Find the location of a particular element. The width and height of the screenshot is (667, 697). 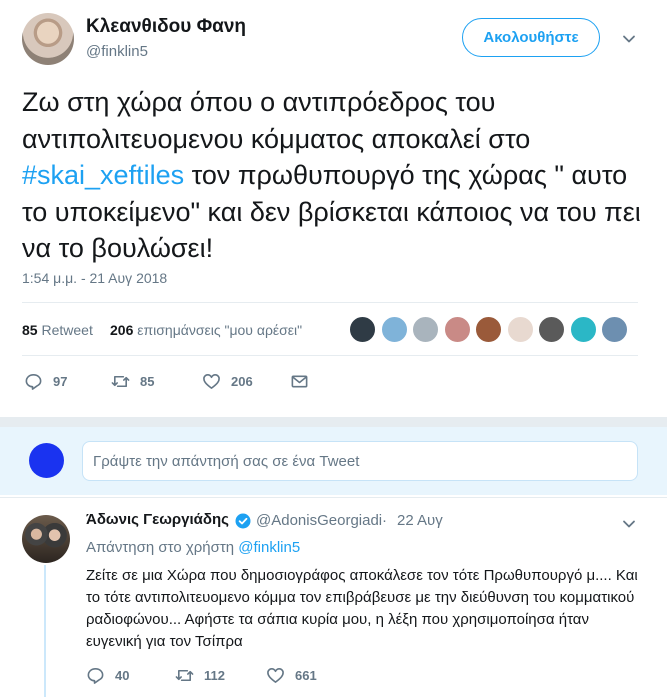

message-action is located at coordinates (304, 381).